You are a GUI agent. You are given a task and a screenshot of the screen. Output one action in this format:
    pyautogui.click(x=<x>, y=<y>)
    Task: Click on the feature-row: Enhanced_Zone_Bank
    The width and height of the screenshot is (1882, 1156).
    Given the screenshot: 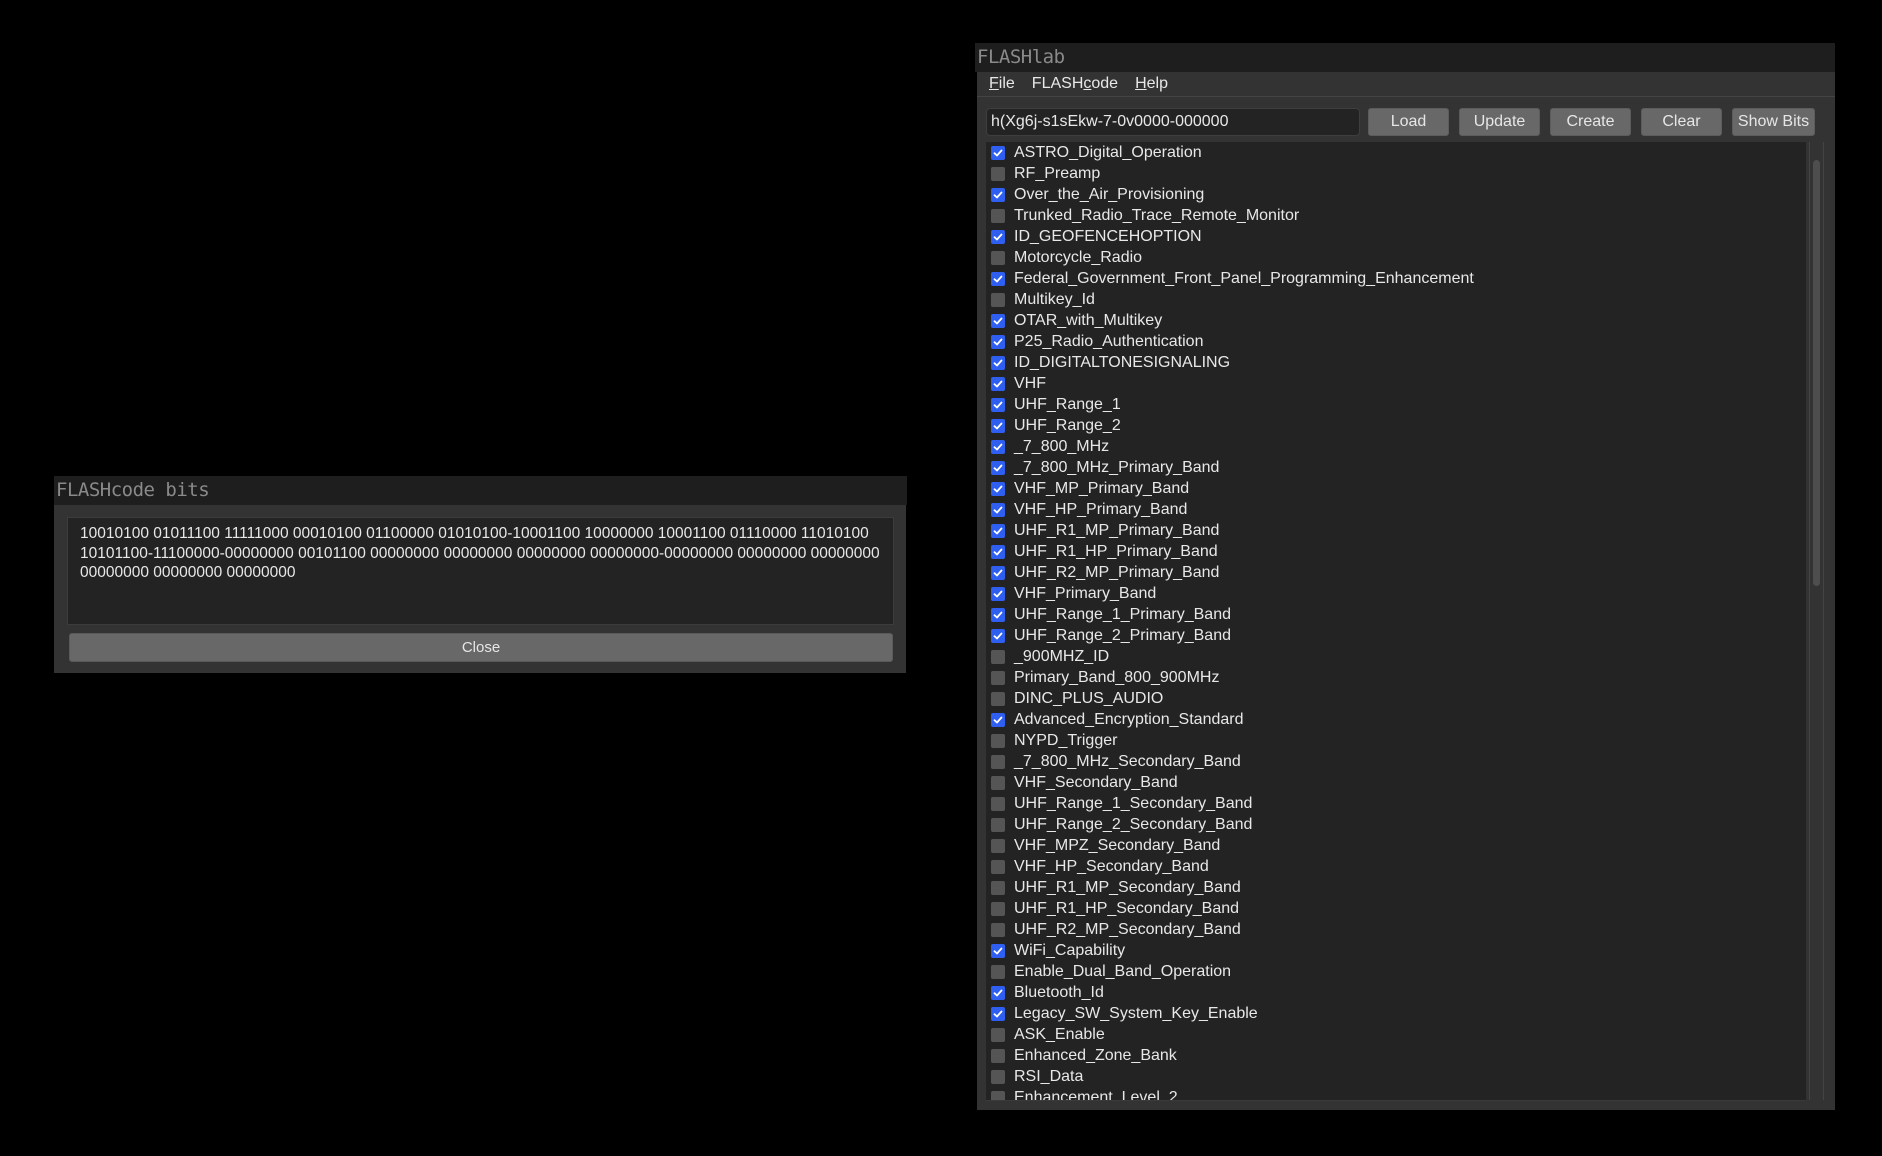 What is the action you would take?
    pyautogui.click(x=1396, y=1055)
    